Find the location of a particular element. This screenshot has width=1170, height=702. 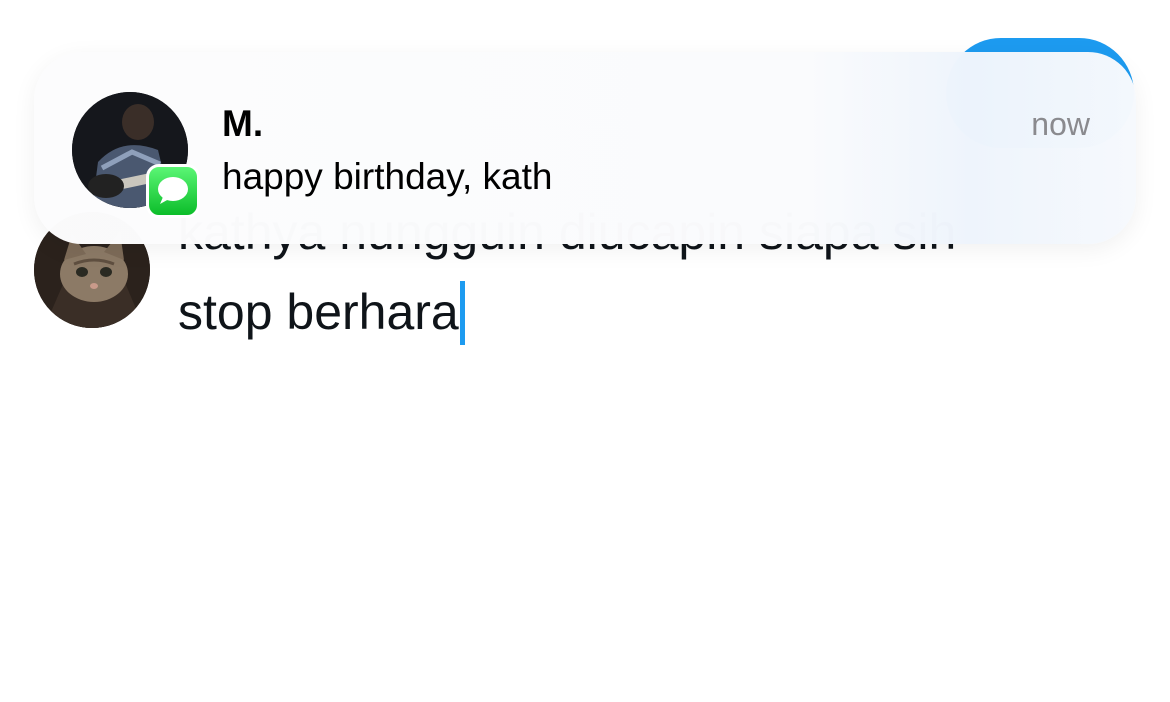

tweet-text-line-2: stop berhara is located at coordinates (318, 312).